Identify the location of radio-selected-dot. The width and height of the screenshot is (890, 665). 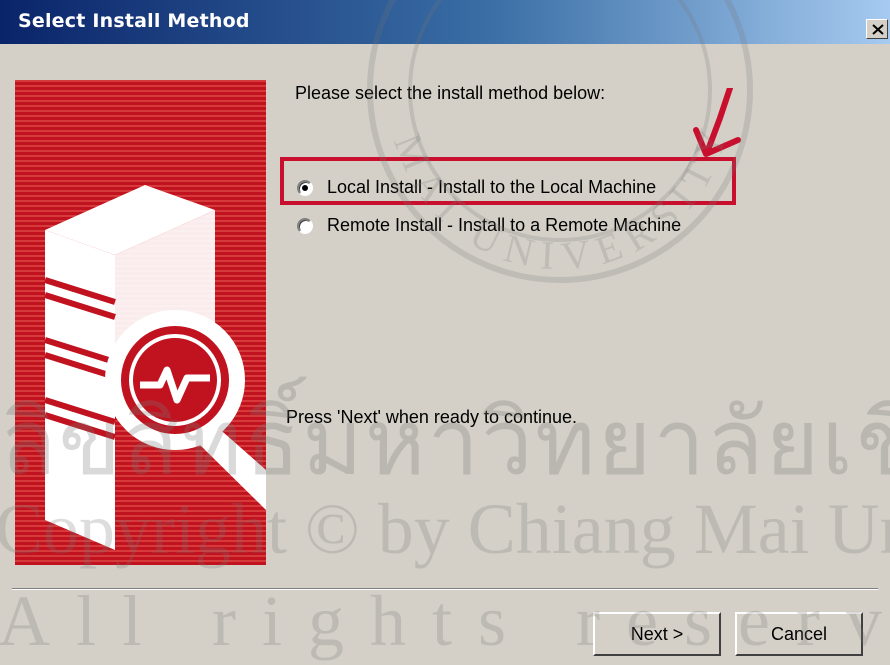
(305, 187).